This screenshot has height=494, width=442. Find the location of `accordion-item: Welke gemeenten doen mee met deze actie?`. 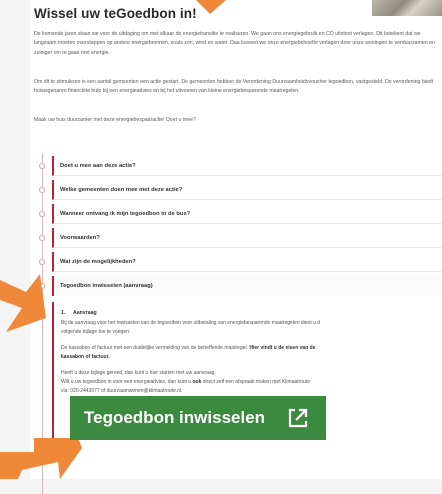

accordion-item: Welke gemeenten doen mee met deze actie? is located at coordinates (240, 190).